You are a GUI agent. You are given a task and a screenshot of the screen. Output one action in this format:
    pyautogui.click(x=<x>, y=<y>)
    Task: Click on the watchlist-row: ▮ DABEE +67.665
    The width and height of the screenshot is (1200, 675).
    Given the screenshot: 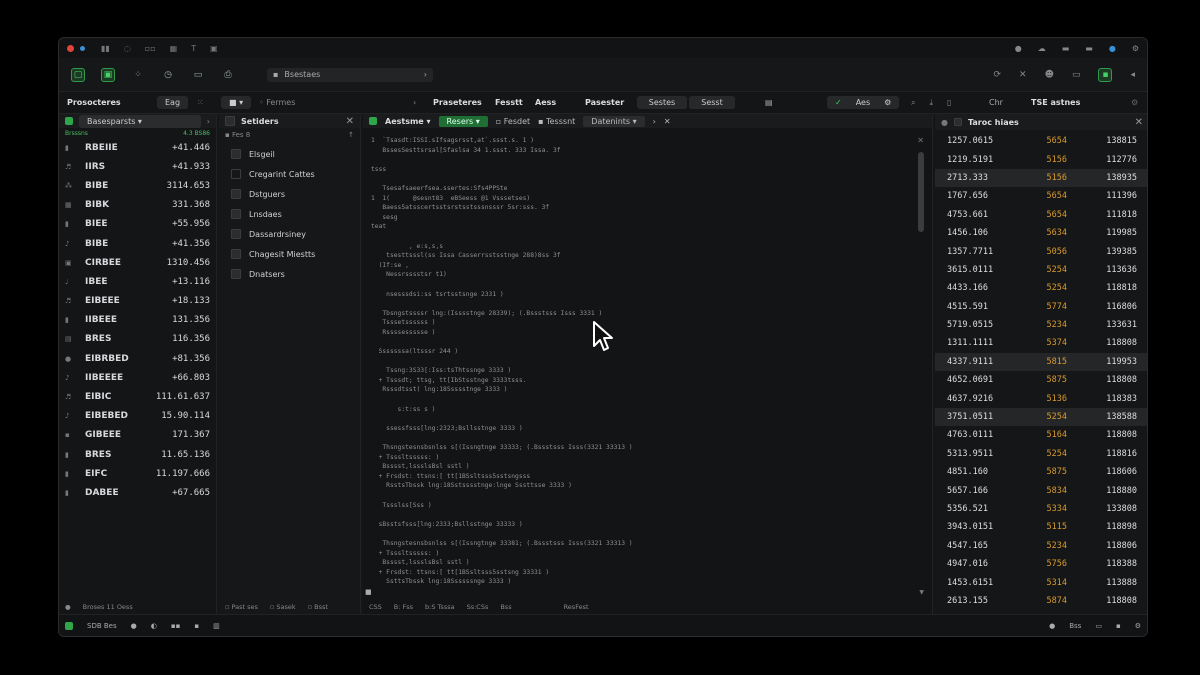 What is the action you would take?
    pyautogui.click(x=137, y=492)
    